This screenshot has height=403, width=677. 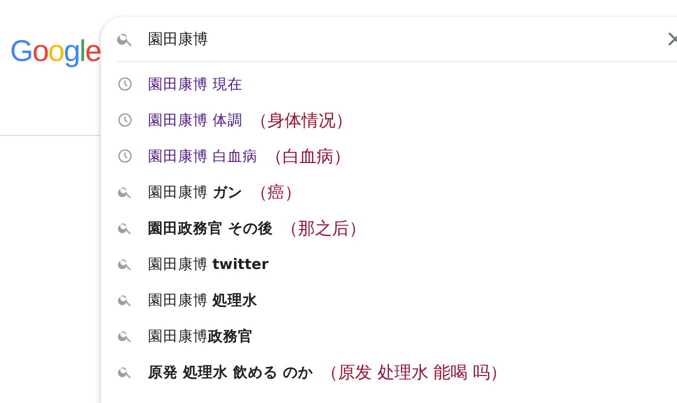 What do you see at coordinates (301, 121) in the screenshot?
I see `annotation-text: （身体情况）` at bounding box center [301, 121].